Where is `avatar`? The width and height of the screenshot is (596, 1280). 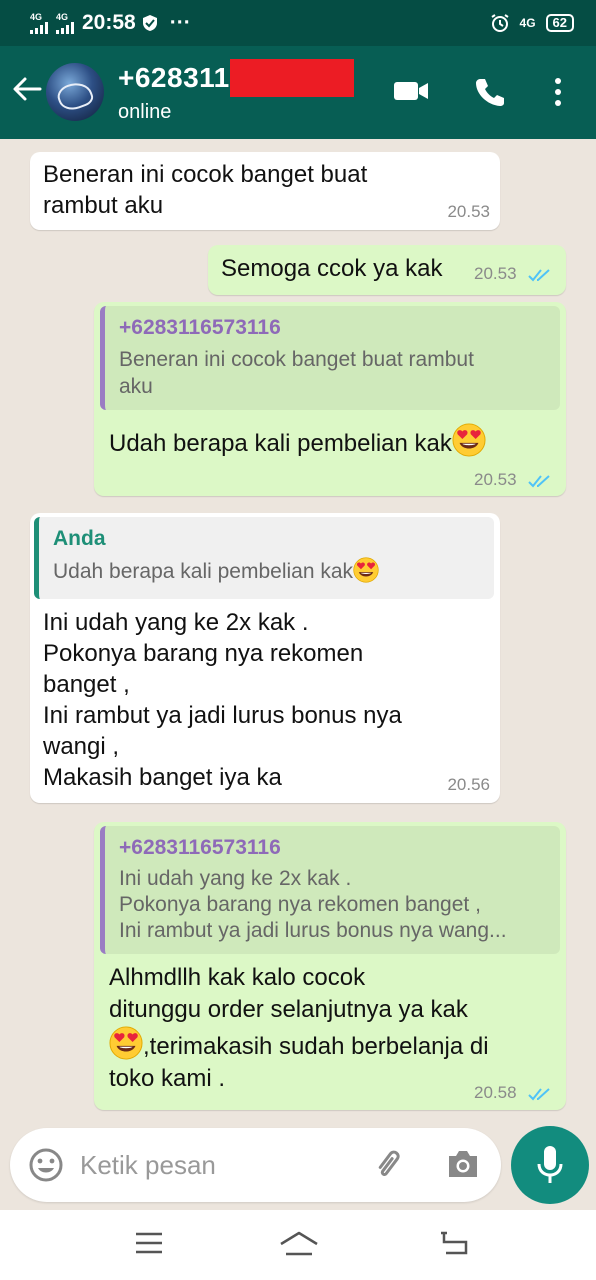 avatar is located at coordinates (75, 92).